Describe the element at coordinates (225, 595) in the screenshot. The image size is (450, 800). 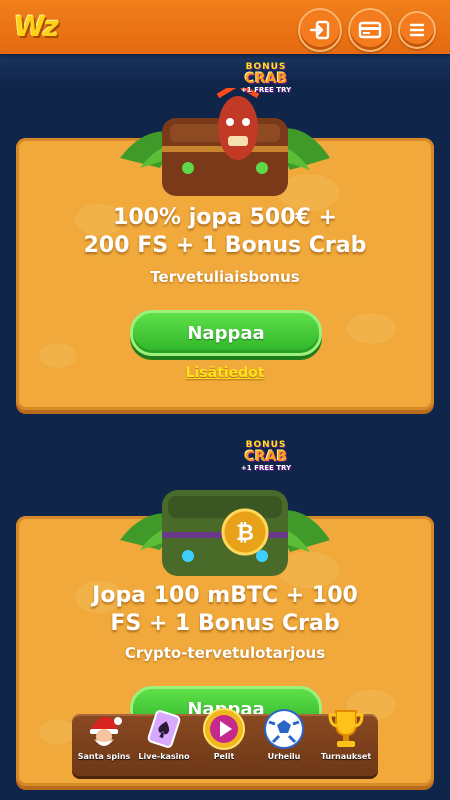
I see `offer-title-line1: Jopa 100 mBTC + 100` at that location.